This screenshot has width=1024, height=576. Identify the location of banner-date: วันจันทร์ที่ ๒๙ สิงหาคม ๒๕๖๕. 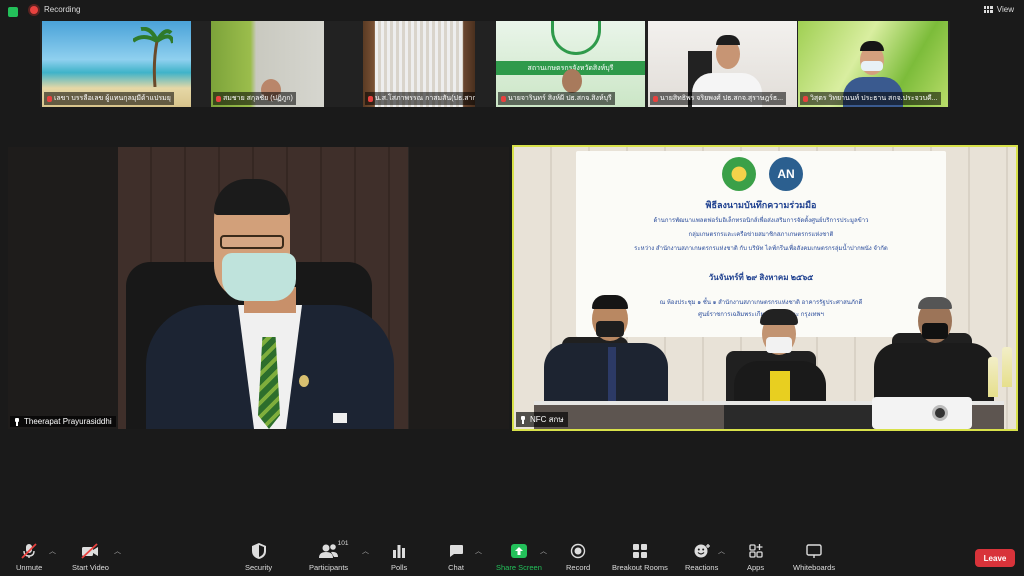
(761, 277).